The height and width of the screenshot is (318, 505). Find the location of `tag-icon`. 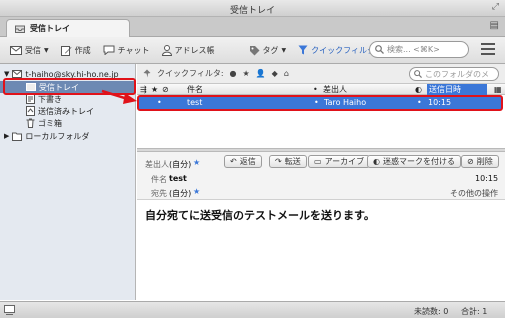

tag-icon is located at coordinates (254, 50).